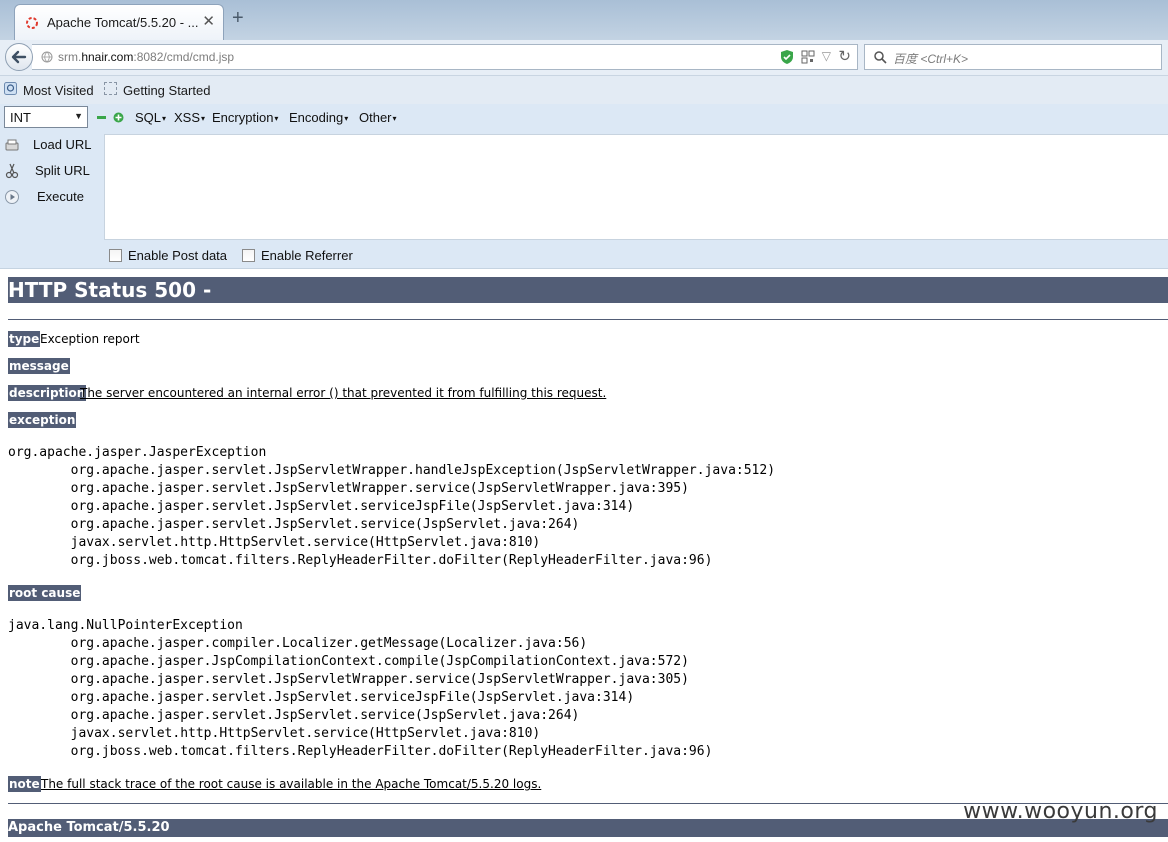 This screenshot has width=1168, height=842. I want to click on tab-tomcat: Apache Tomcat/5.5.20 - ... ✕, so click(119, 22).